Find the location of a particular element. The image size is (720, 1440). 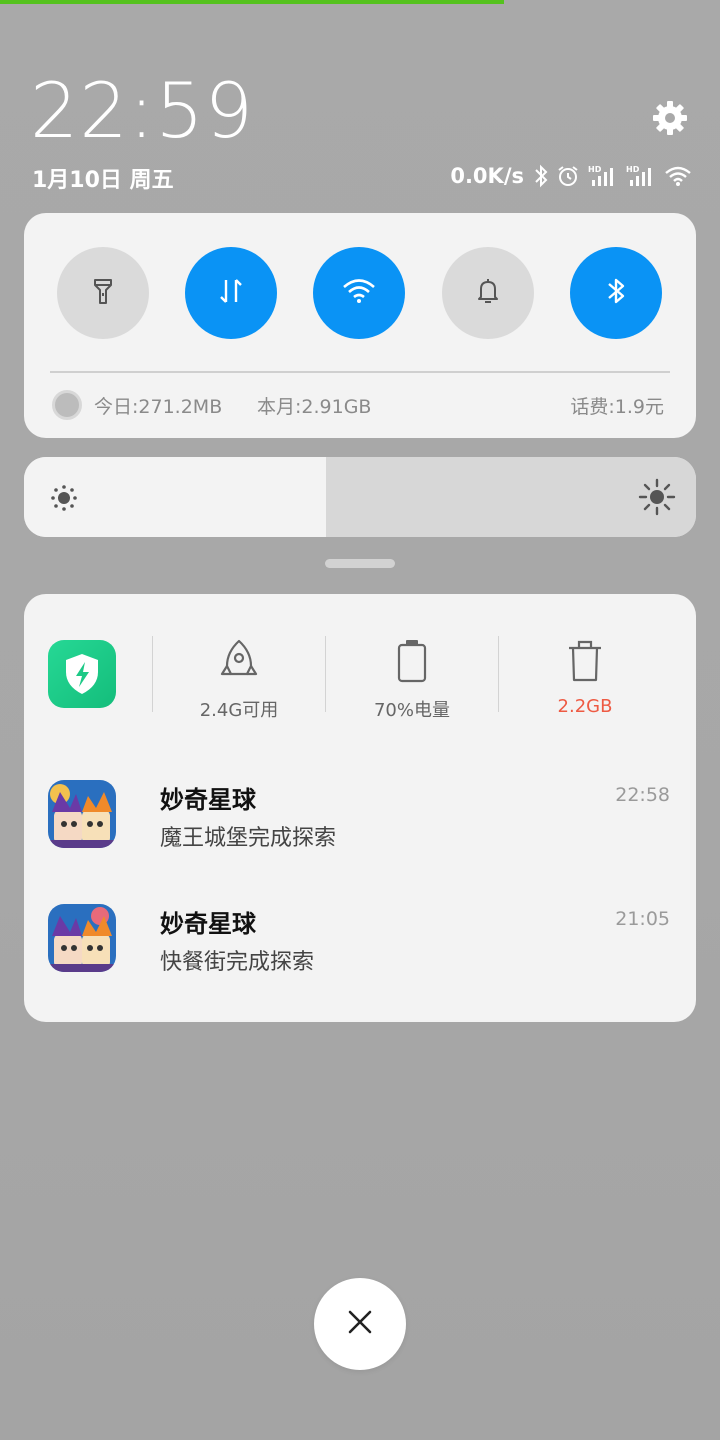

battery-stat: 70%电量 is located at coordinates (412, 680).